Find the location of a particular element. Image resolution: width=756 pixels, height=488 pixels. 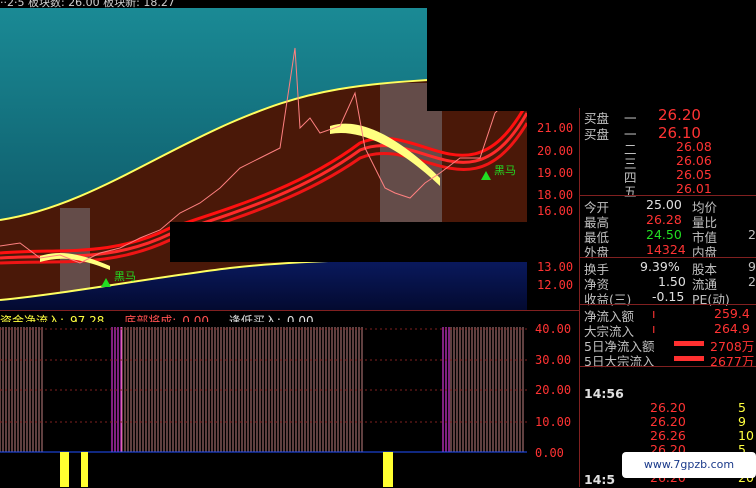

price-tick: 21.00 is located at coordinates (555, 128).